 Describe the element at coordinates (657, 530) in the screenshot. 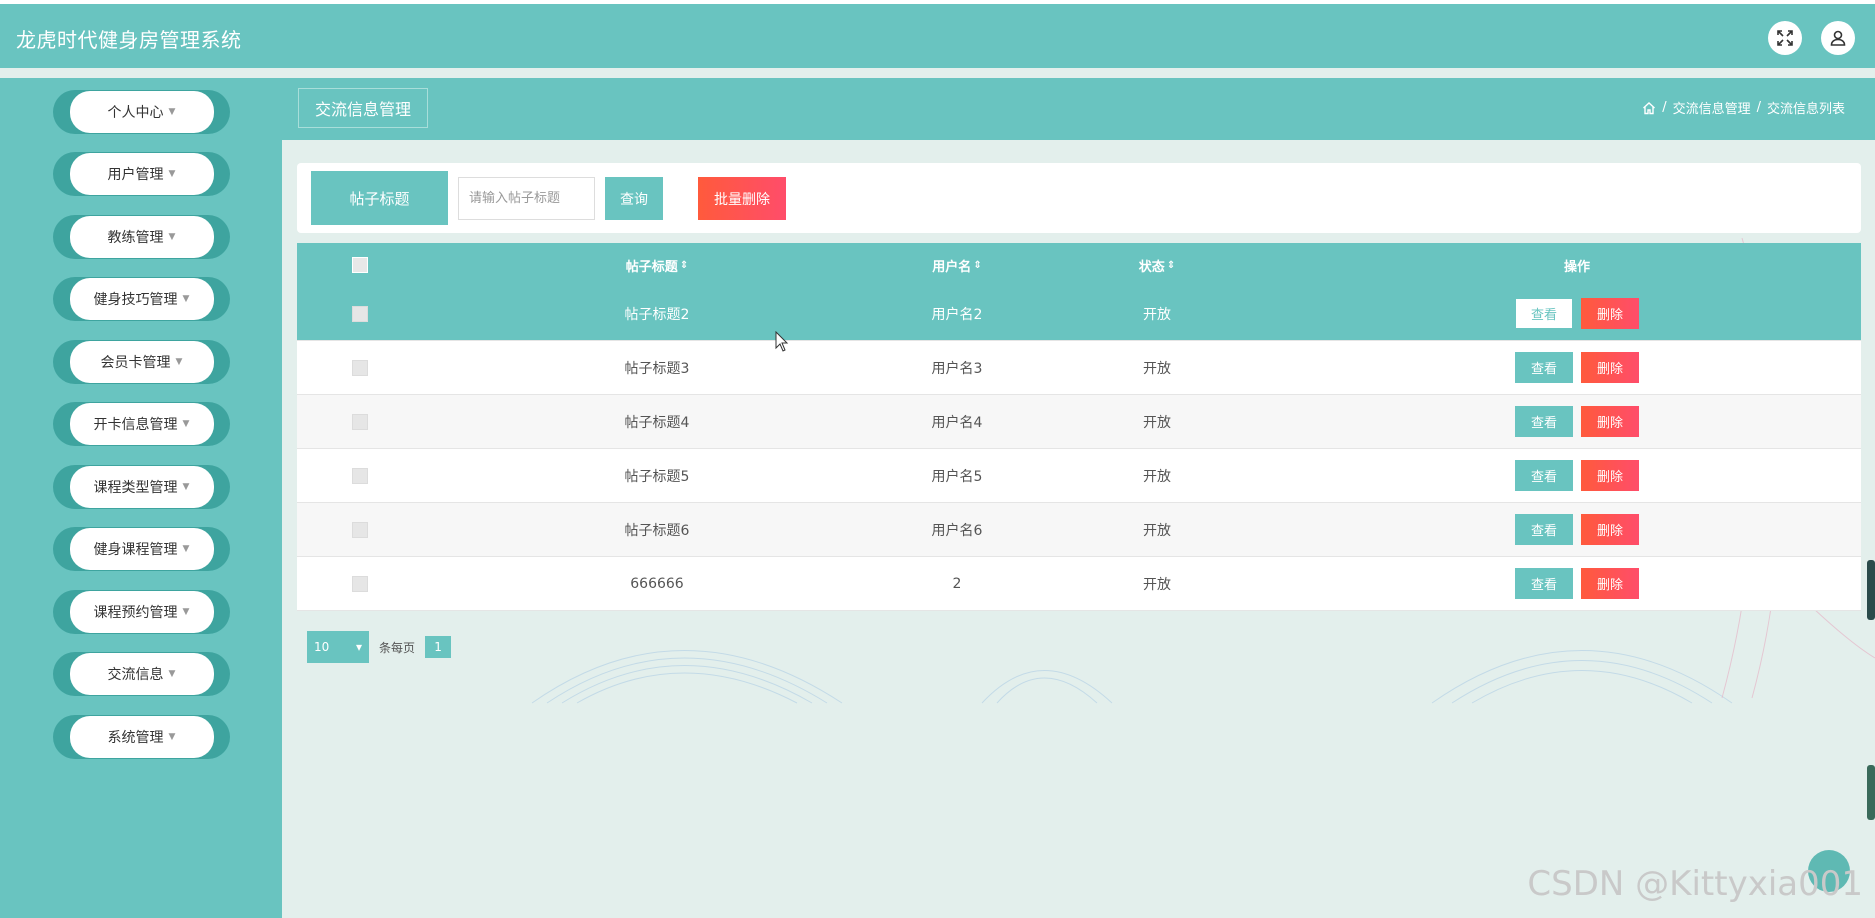

I see `cell-title: 帖子标题6` at that location.